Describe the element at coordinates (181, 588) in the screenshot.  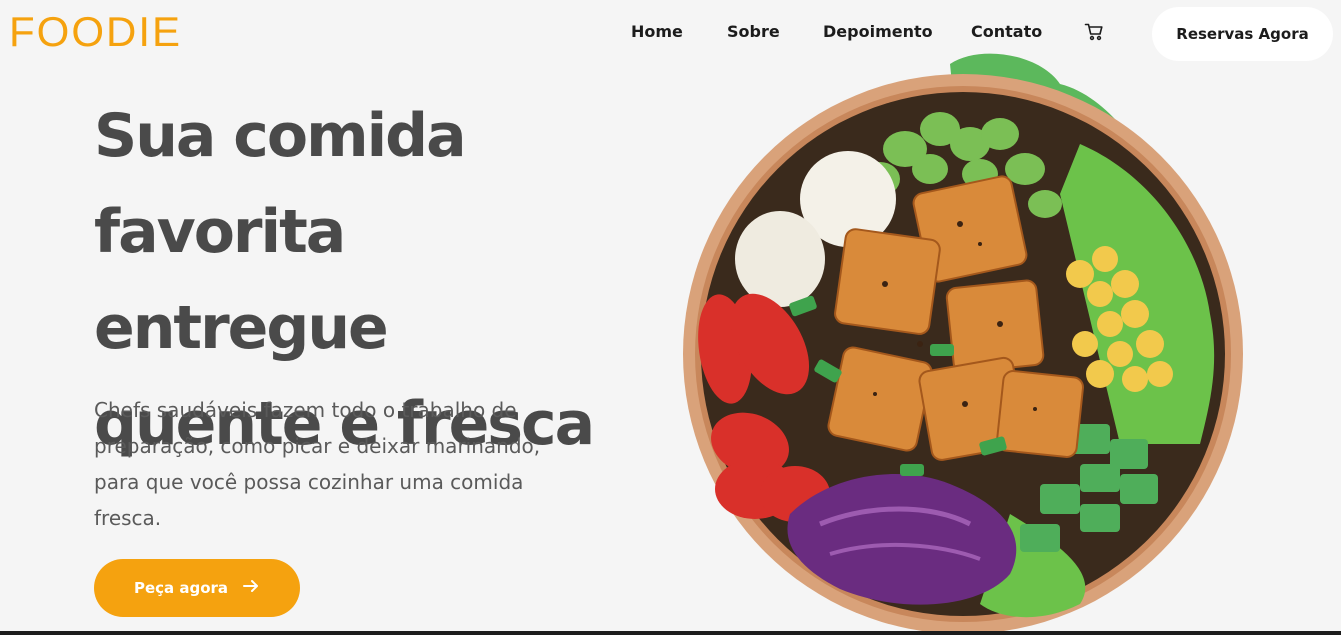
I see `order-now-label: Peça agora` at that location.